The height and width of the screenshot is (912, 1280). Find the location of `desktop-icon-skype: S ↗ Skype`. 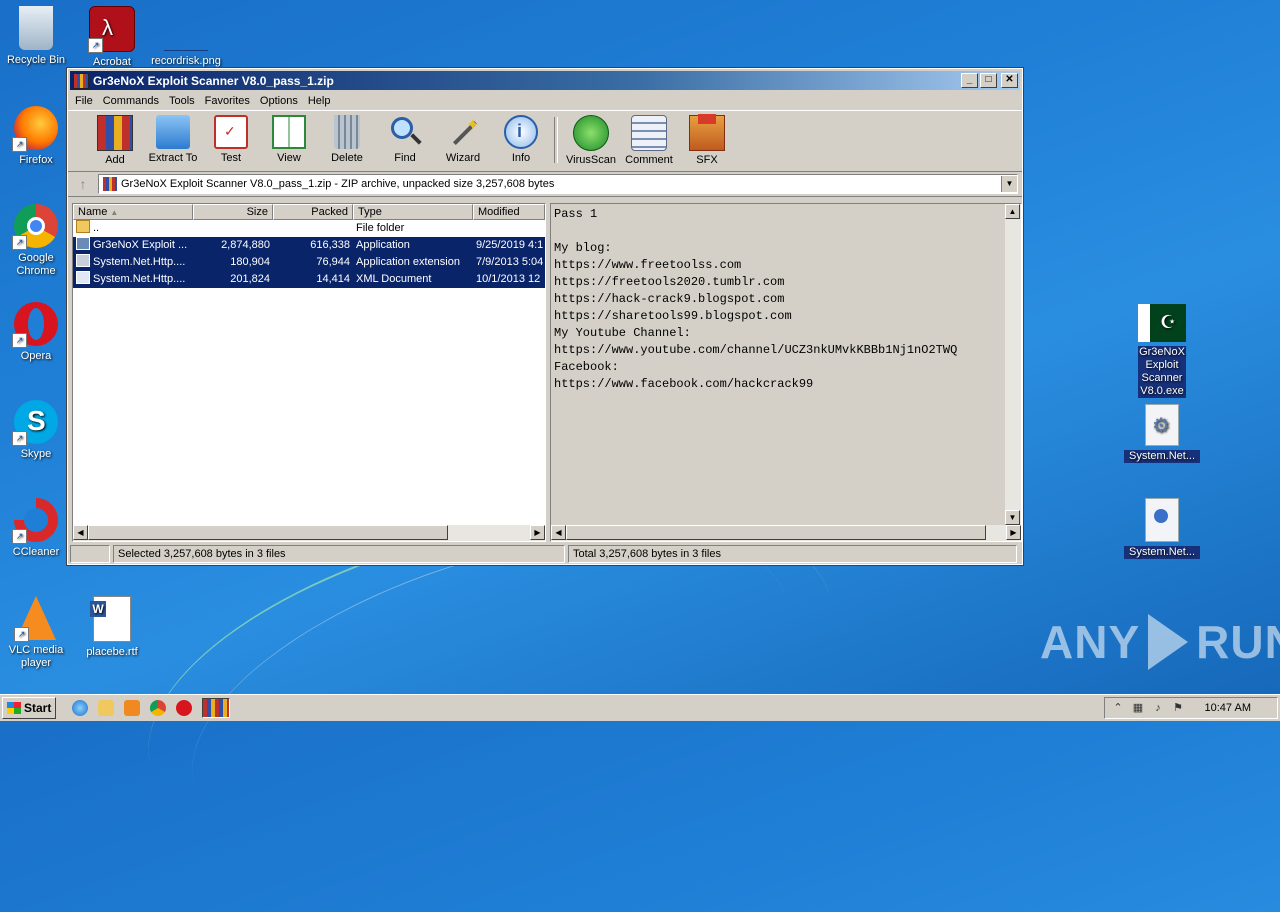

desktop-icon-skype: S ↗ Skype is located at coordinates (37, 430).